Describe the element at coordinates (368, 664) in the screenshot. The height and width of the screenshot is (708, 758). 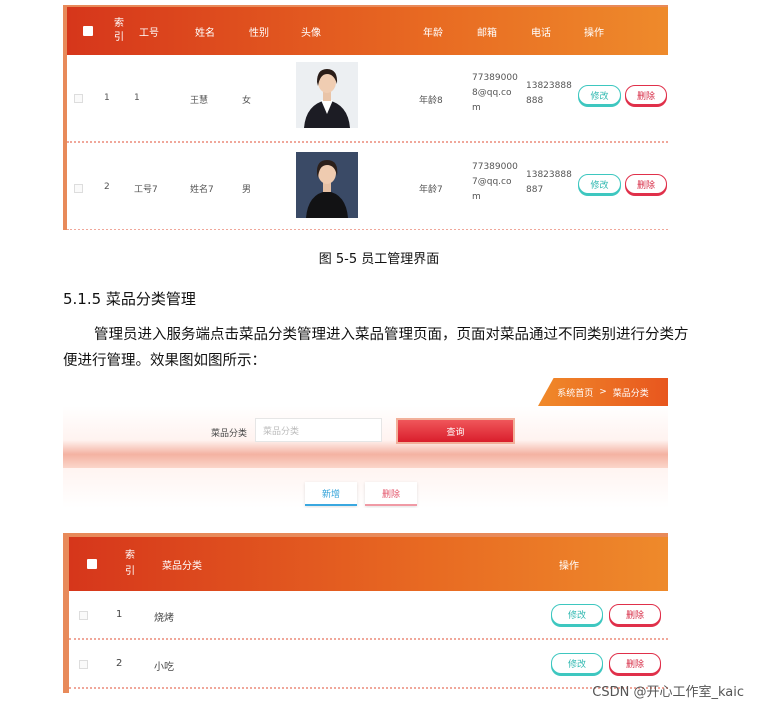
I see `table-row: 2 小吃 修改 删除` at that location.